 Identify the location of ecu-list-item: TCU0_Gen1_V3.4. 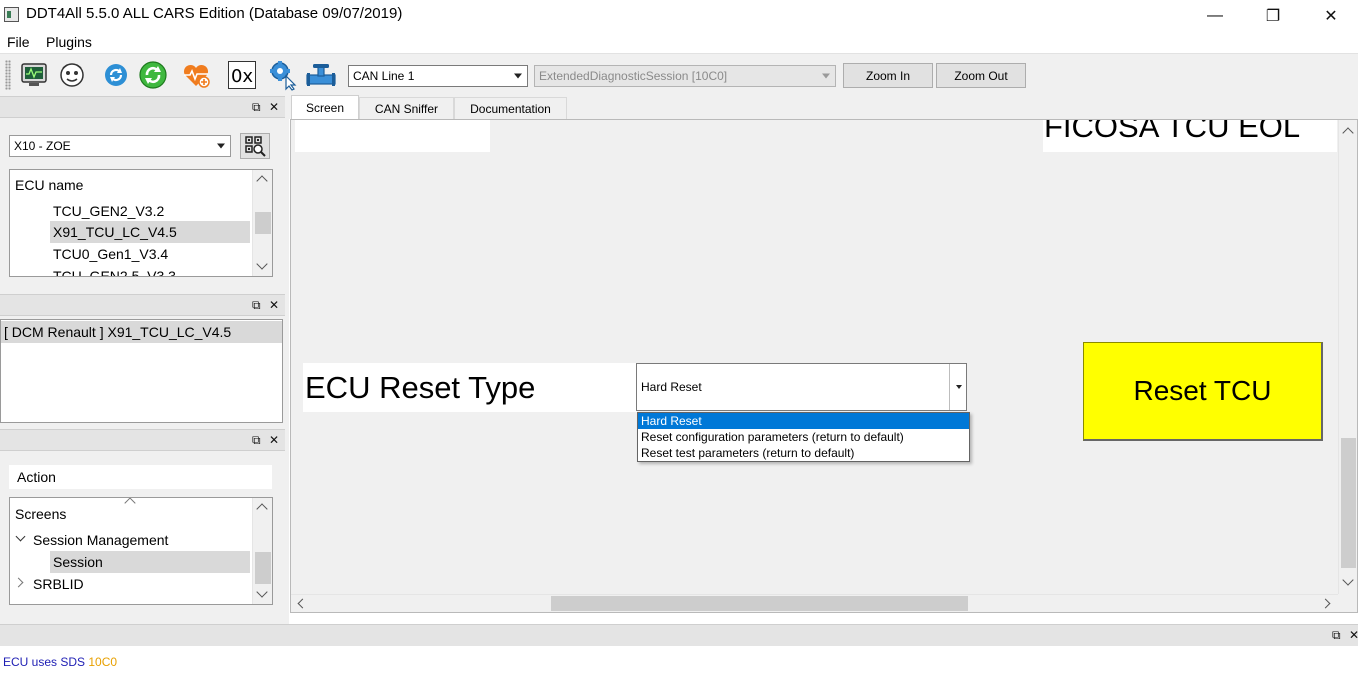
(150, 254).